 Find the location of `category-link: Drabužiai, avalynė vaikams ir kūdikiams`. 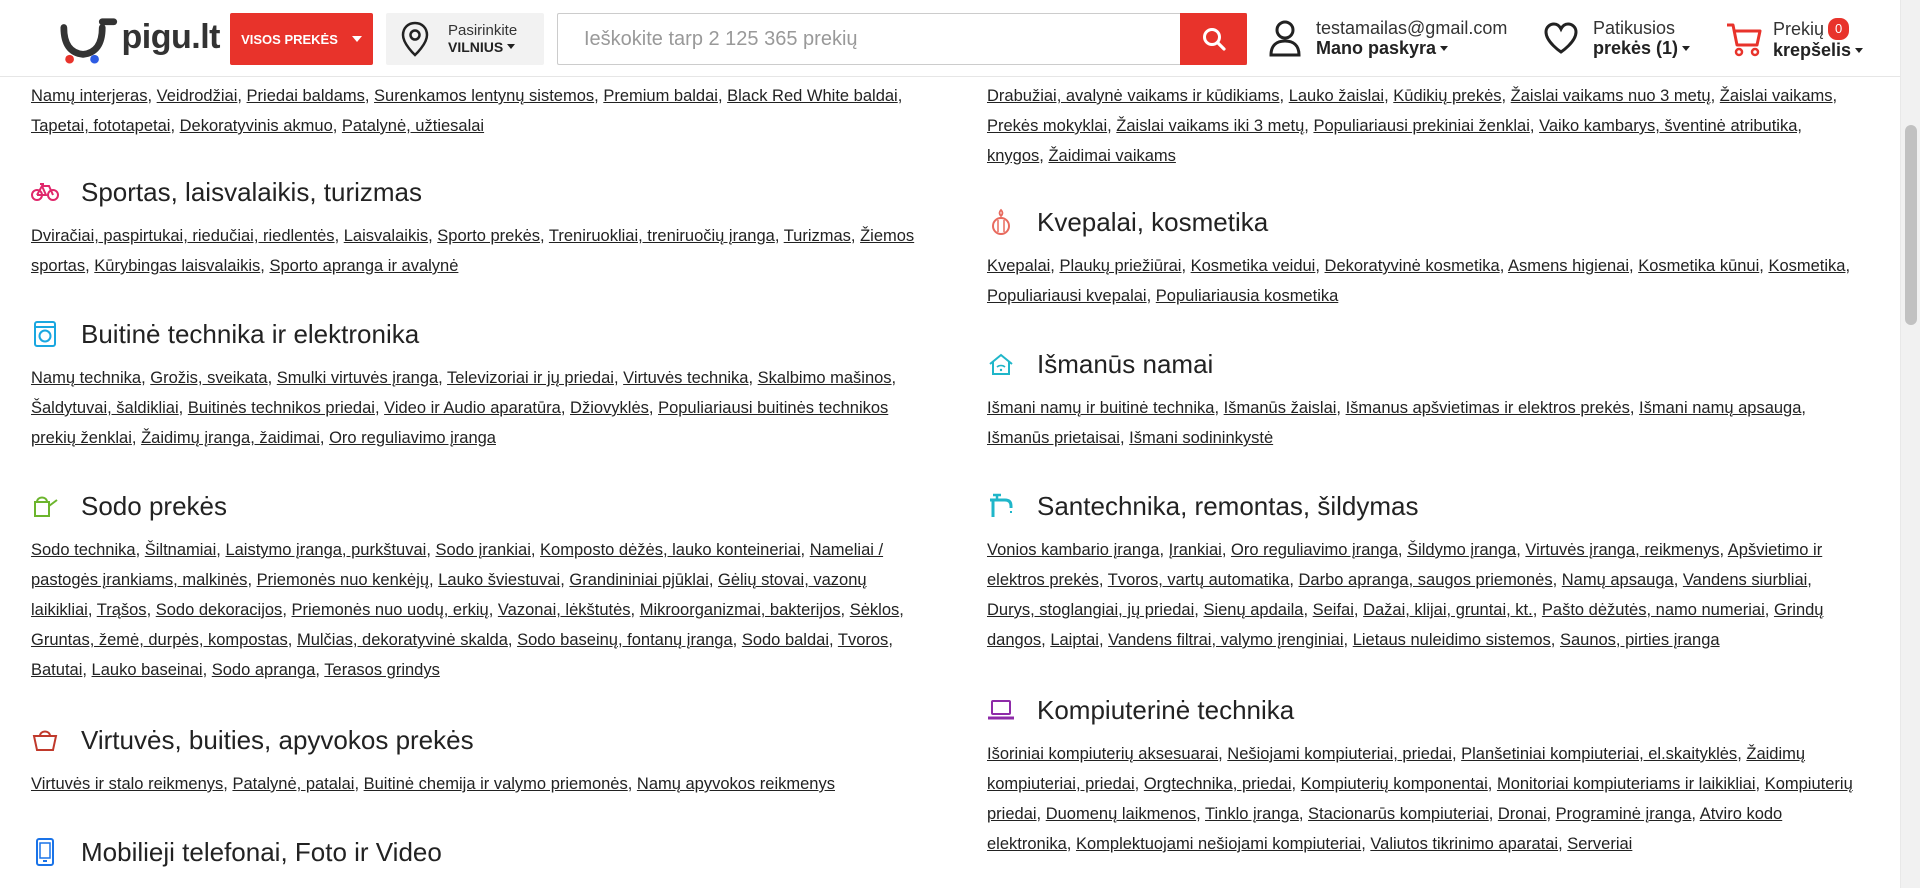

category-link: Drabužiai, avalynė vaikams ir kūdikiams is located at coordinates (1133, 96).